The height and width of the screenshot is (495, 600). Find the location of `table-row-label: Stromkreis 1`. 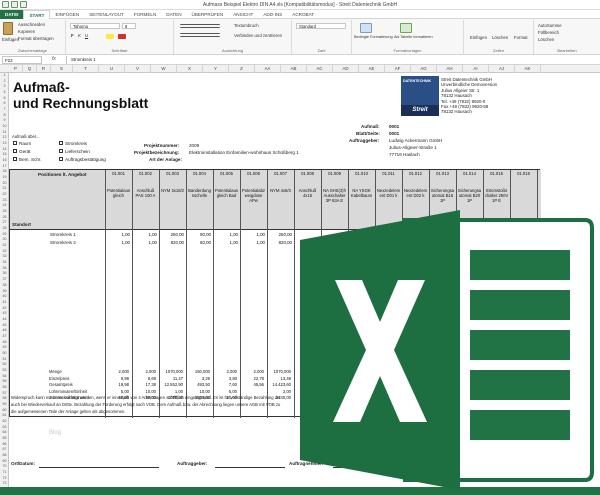

table-row-label: Stromkreis 1 is located at coordinates (63, 234).